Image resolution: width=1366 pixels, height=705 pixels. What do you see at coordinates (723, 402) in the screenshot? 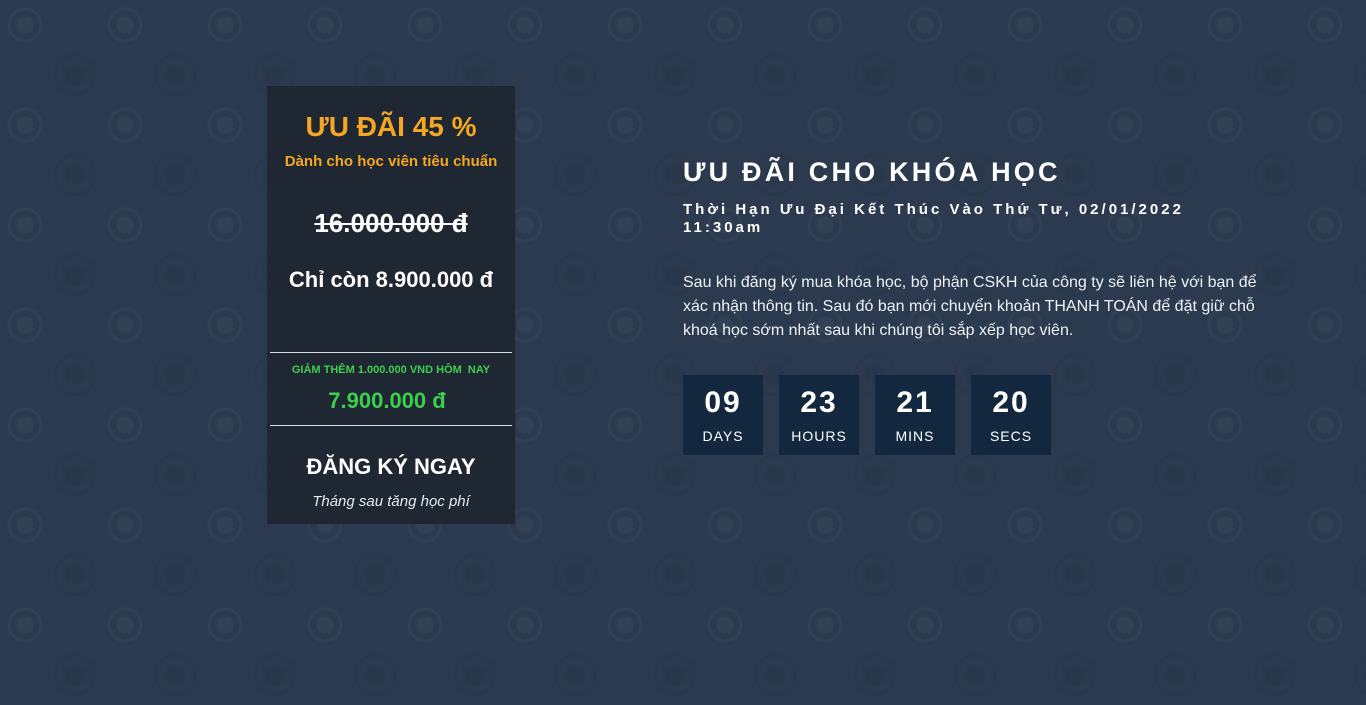
I see `countdown-days-value: 09` at bounding box center [723, 402].